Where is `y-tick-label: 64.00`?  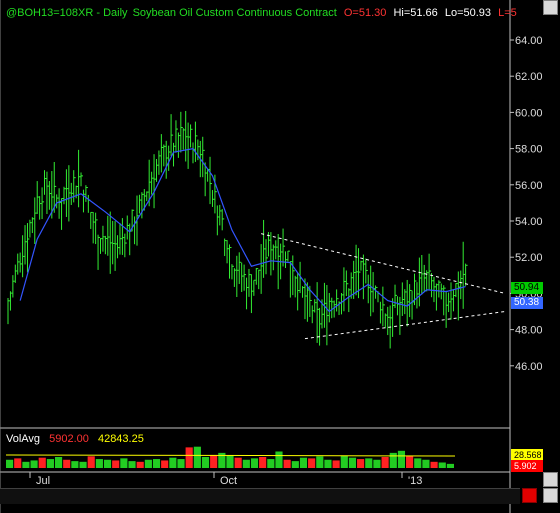
y-tick-label: 64.00 is located at coordinates (529, 41).